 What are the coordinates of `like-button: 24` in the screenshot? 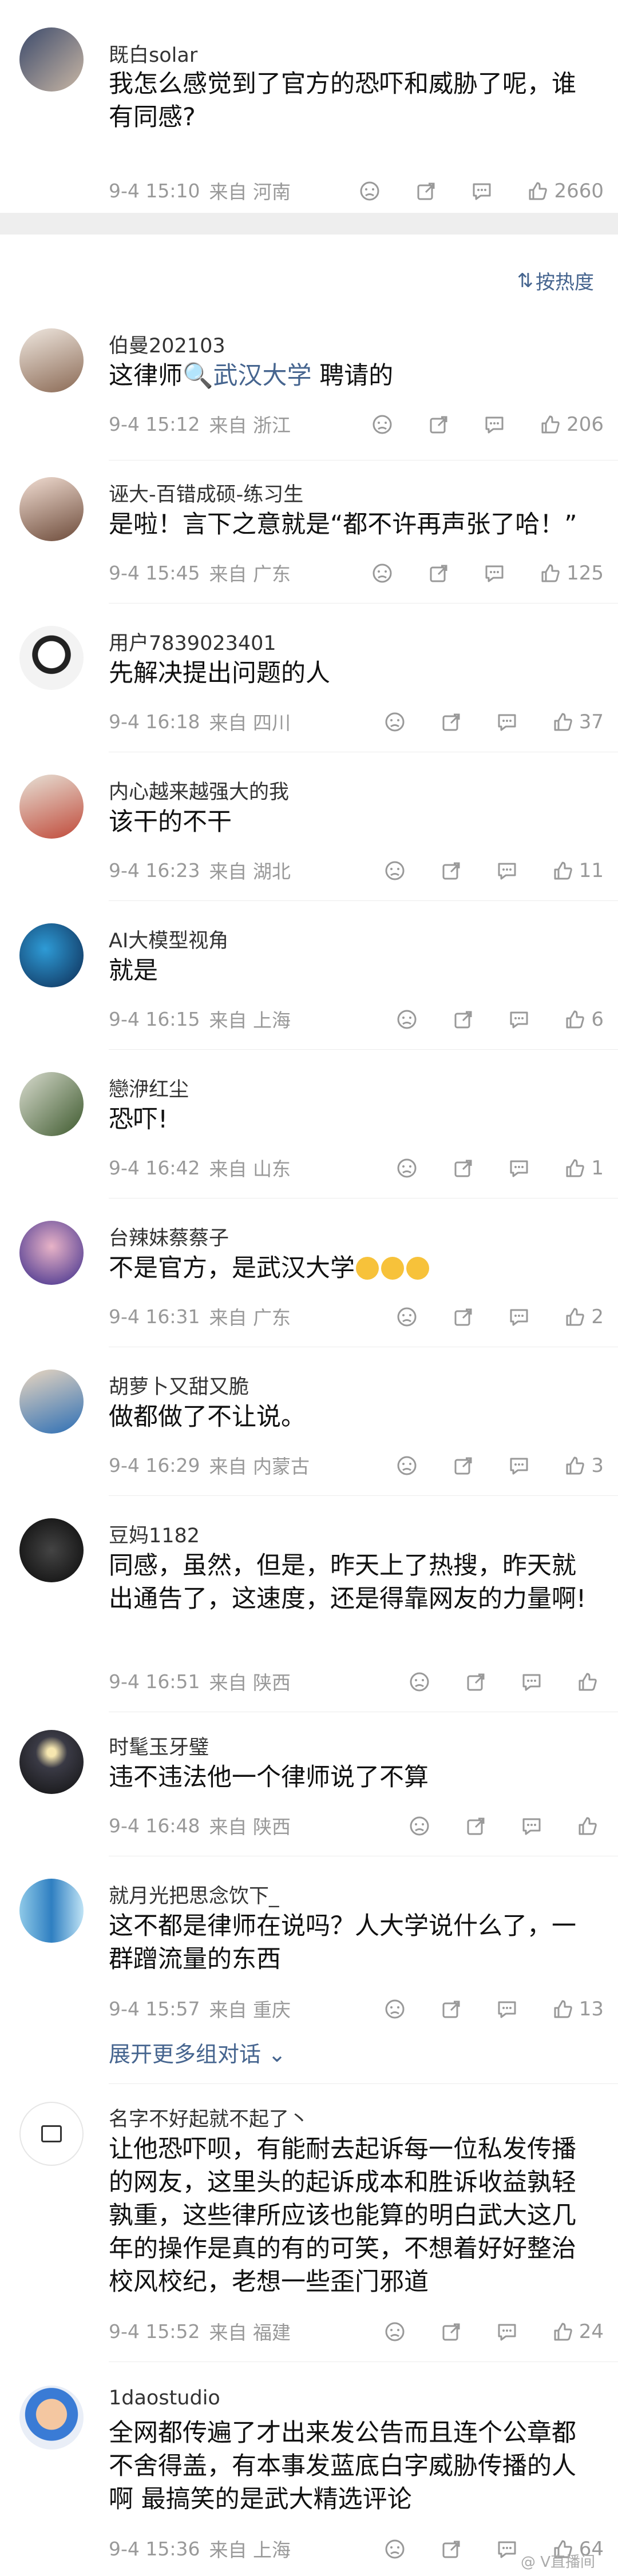 It's located at (578, 2331).